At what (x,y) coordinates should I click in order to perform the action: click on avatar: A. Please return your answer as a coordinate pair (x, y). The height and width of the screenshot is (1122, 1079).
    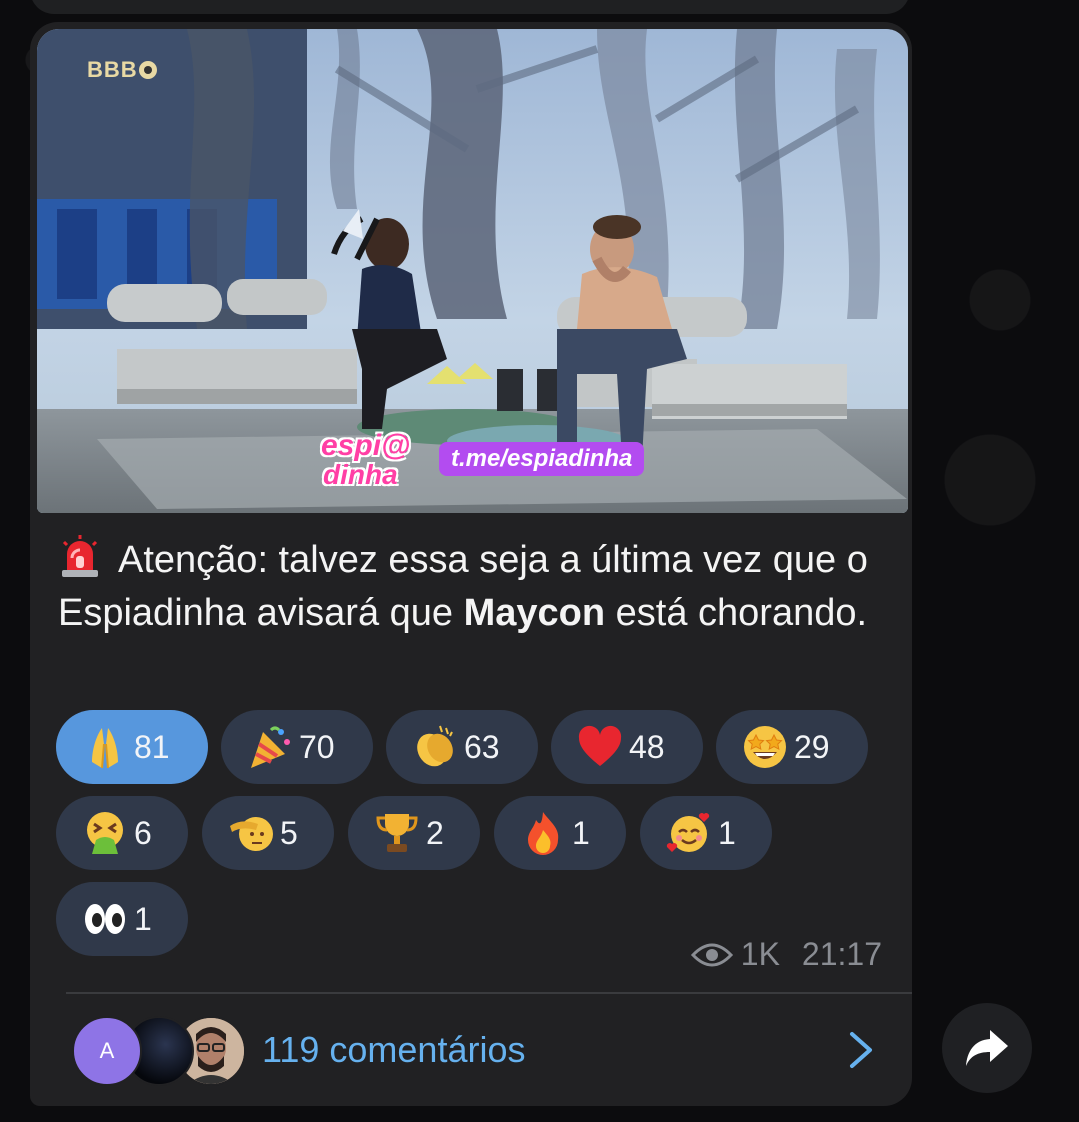
    Looking at the image, I should click on (107, 1051).